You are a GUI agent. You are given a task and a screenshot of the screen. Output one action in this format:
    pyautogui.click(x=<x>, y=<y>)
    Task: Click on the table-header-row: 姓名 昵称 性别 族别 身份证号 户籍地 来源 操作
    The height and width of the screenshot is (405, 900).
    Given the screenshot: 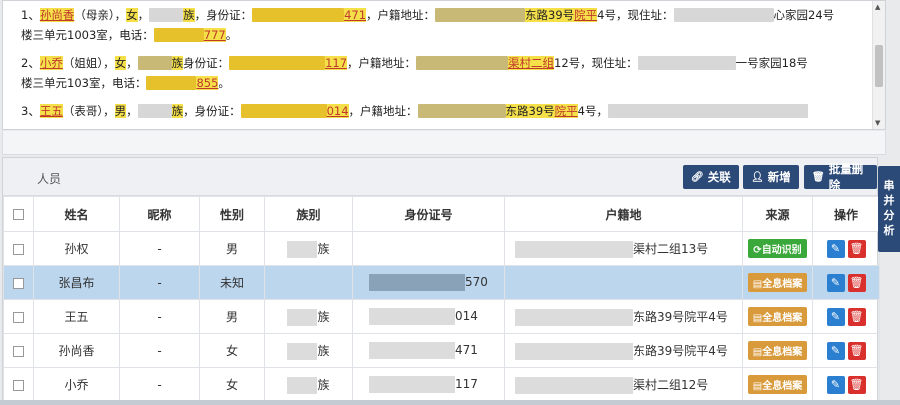 What is the action you would take?
    pyautogui.click(x=441, y=214)
    